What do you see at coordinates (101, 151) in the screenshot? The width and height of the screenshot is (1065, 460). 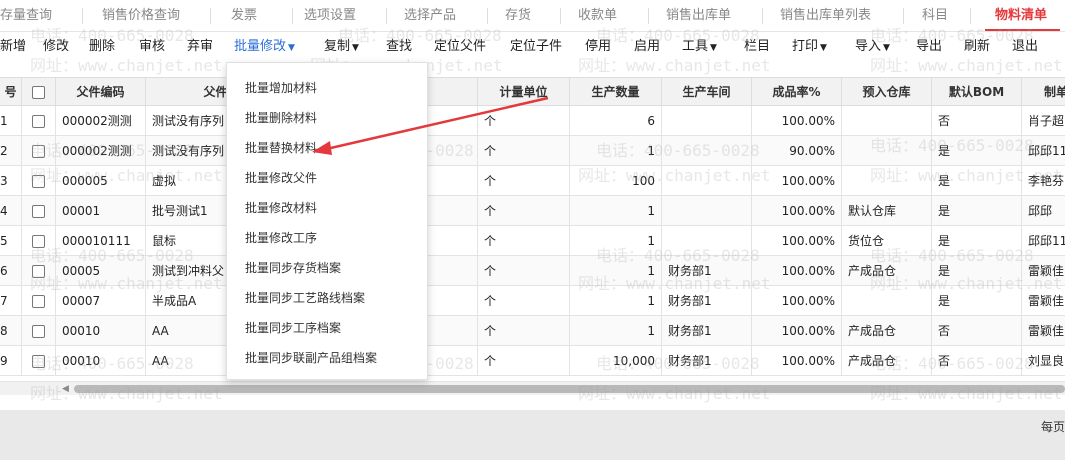 I see `cell-parent-code: 000002测测` at bounding box center [101, 151].